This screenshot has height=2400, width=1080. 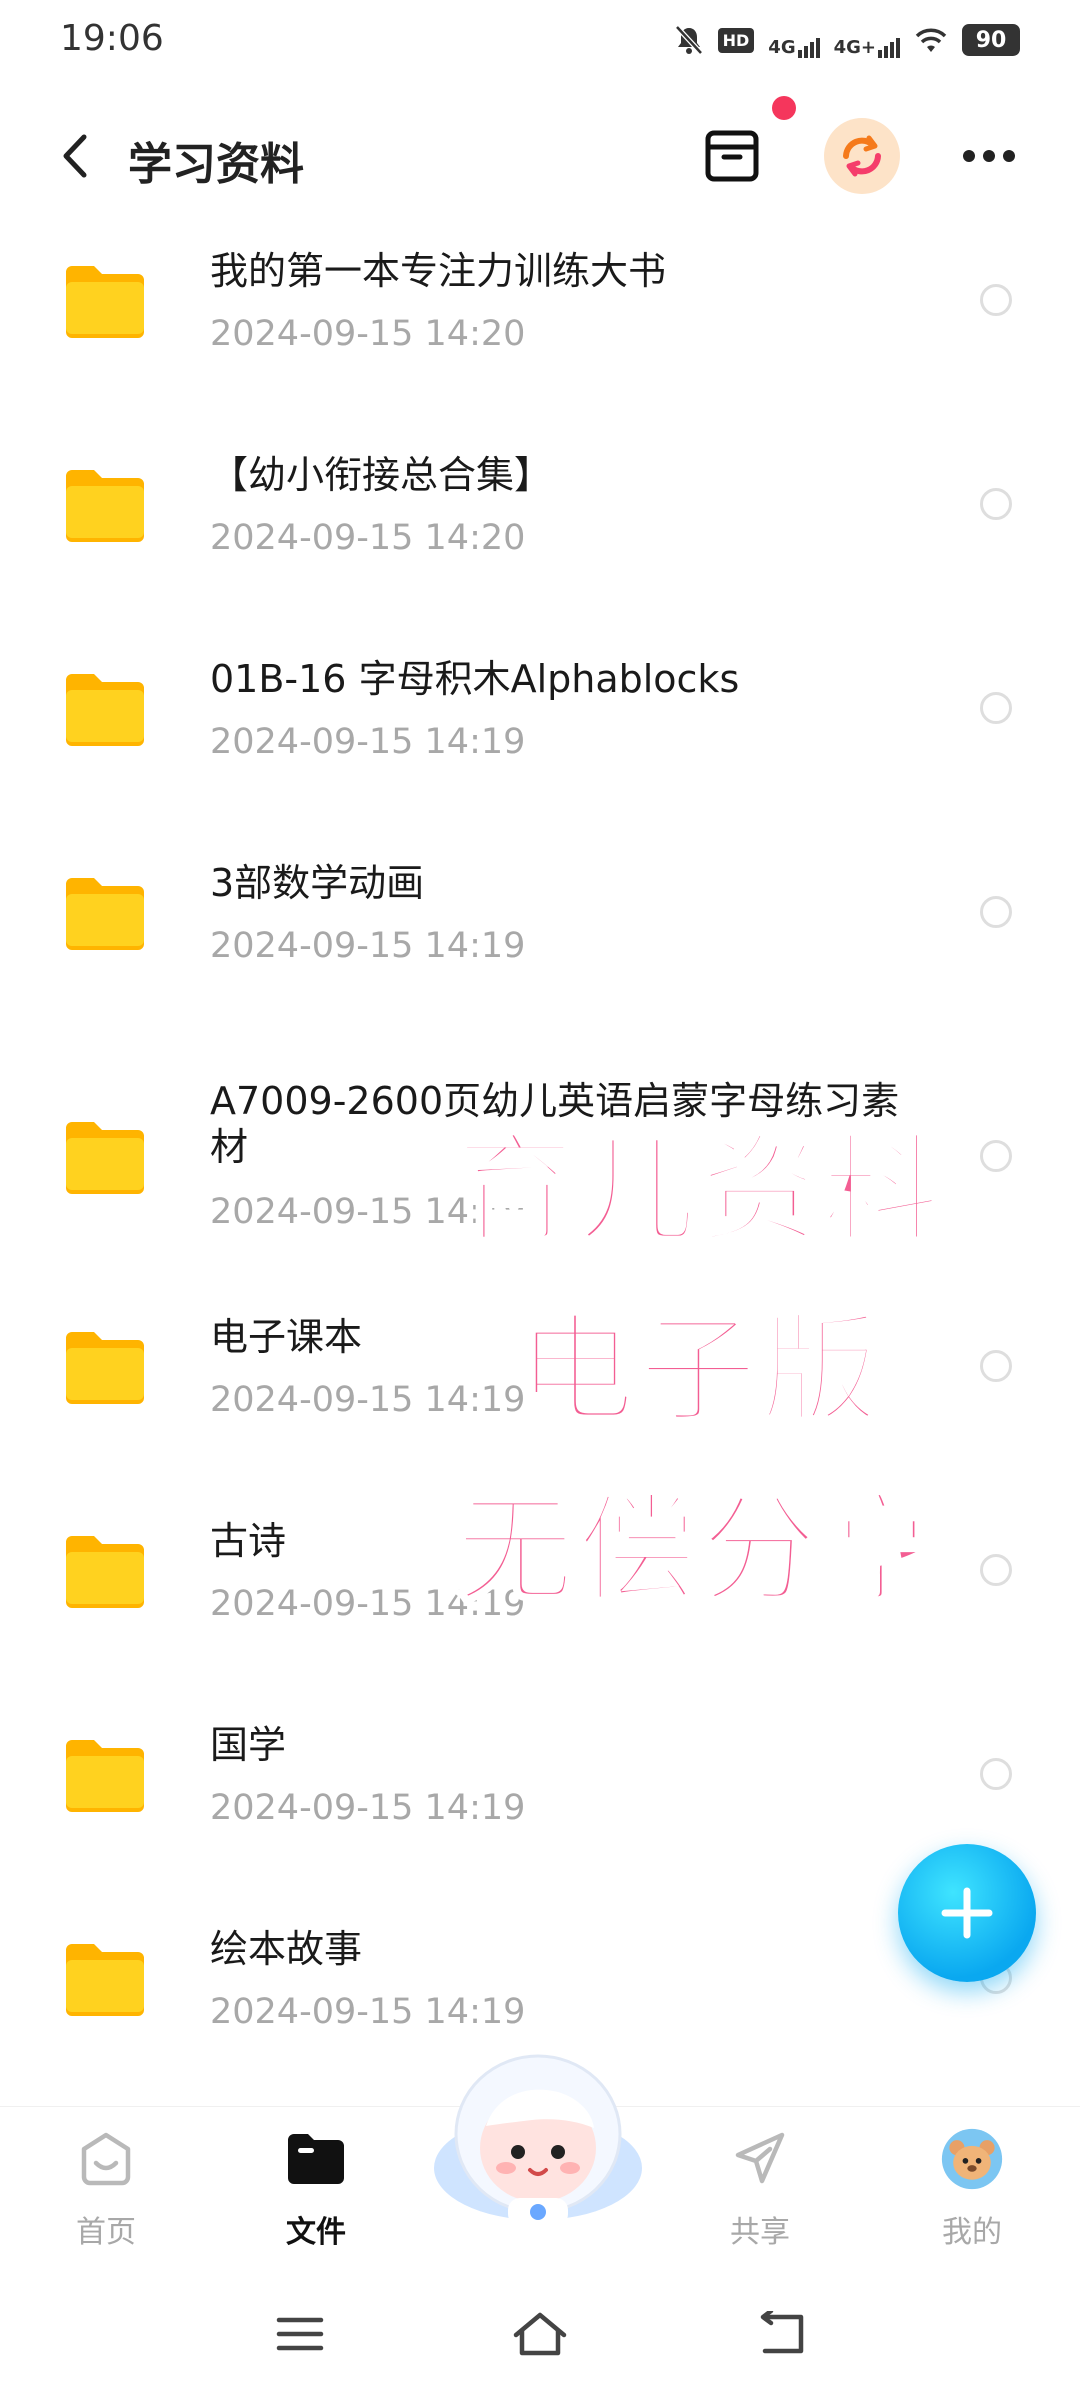 What do you see at coordinates (540, 726) in the screenshot?
I see `file-row: 01B-16 字母积木Alphablocks 2024-09-15 14:19` at bounding box center [540, 726].